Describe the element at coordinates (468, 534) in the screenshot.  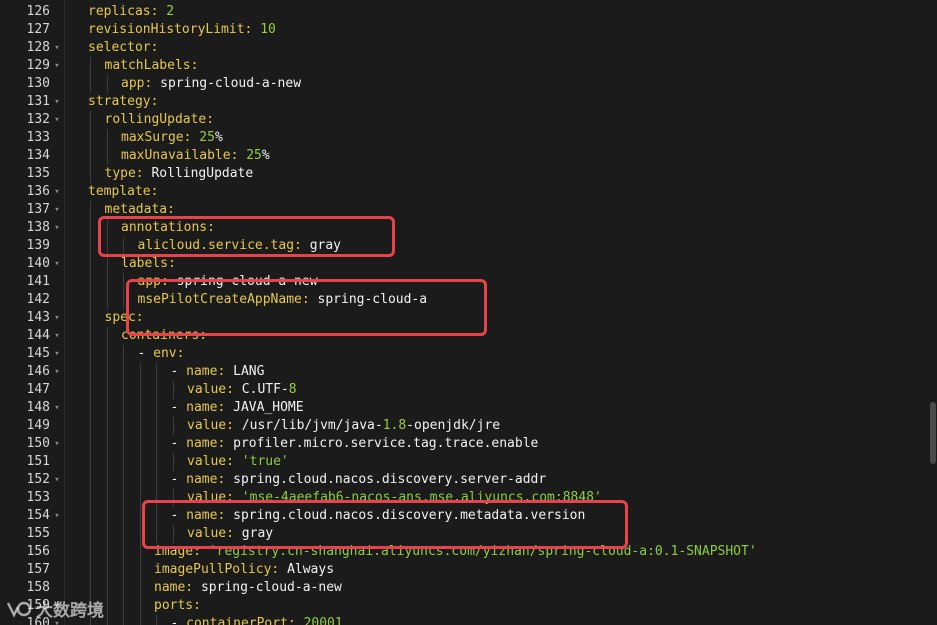
I see `code-line: 155 value: gray` at that location.